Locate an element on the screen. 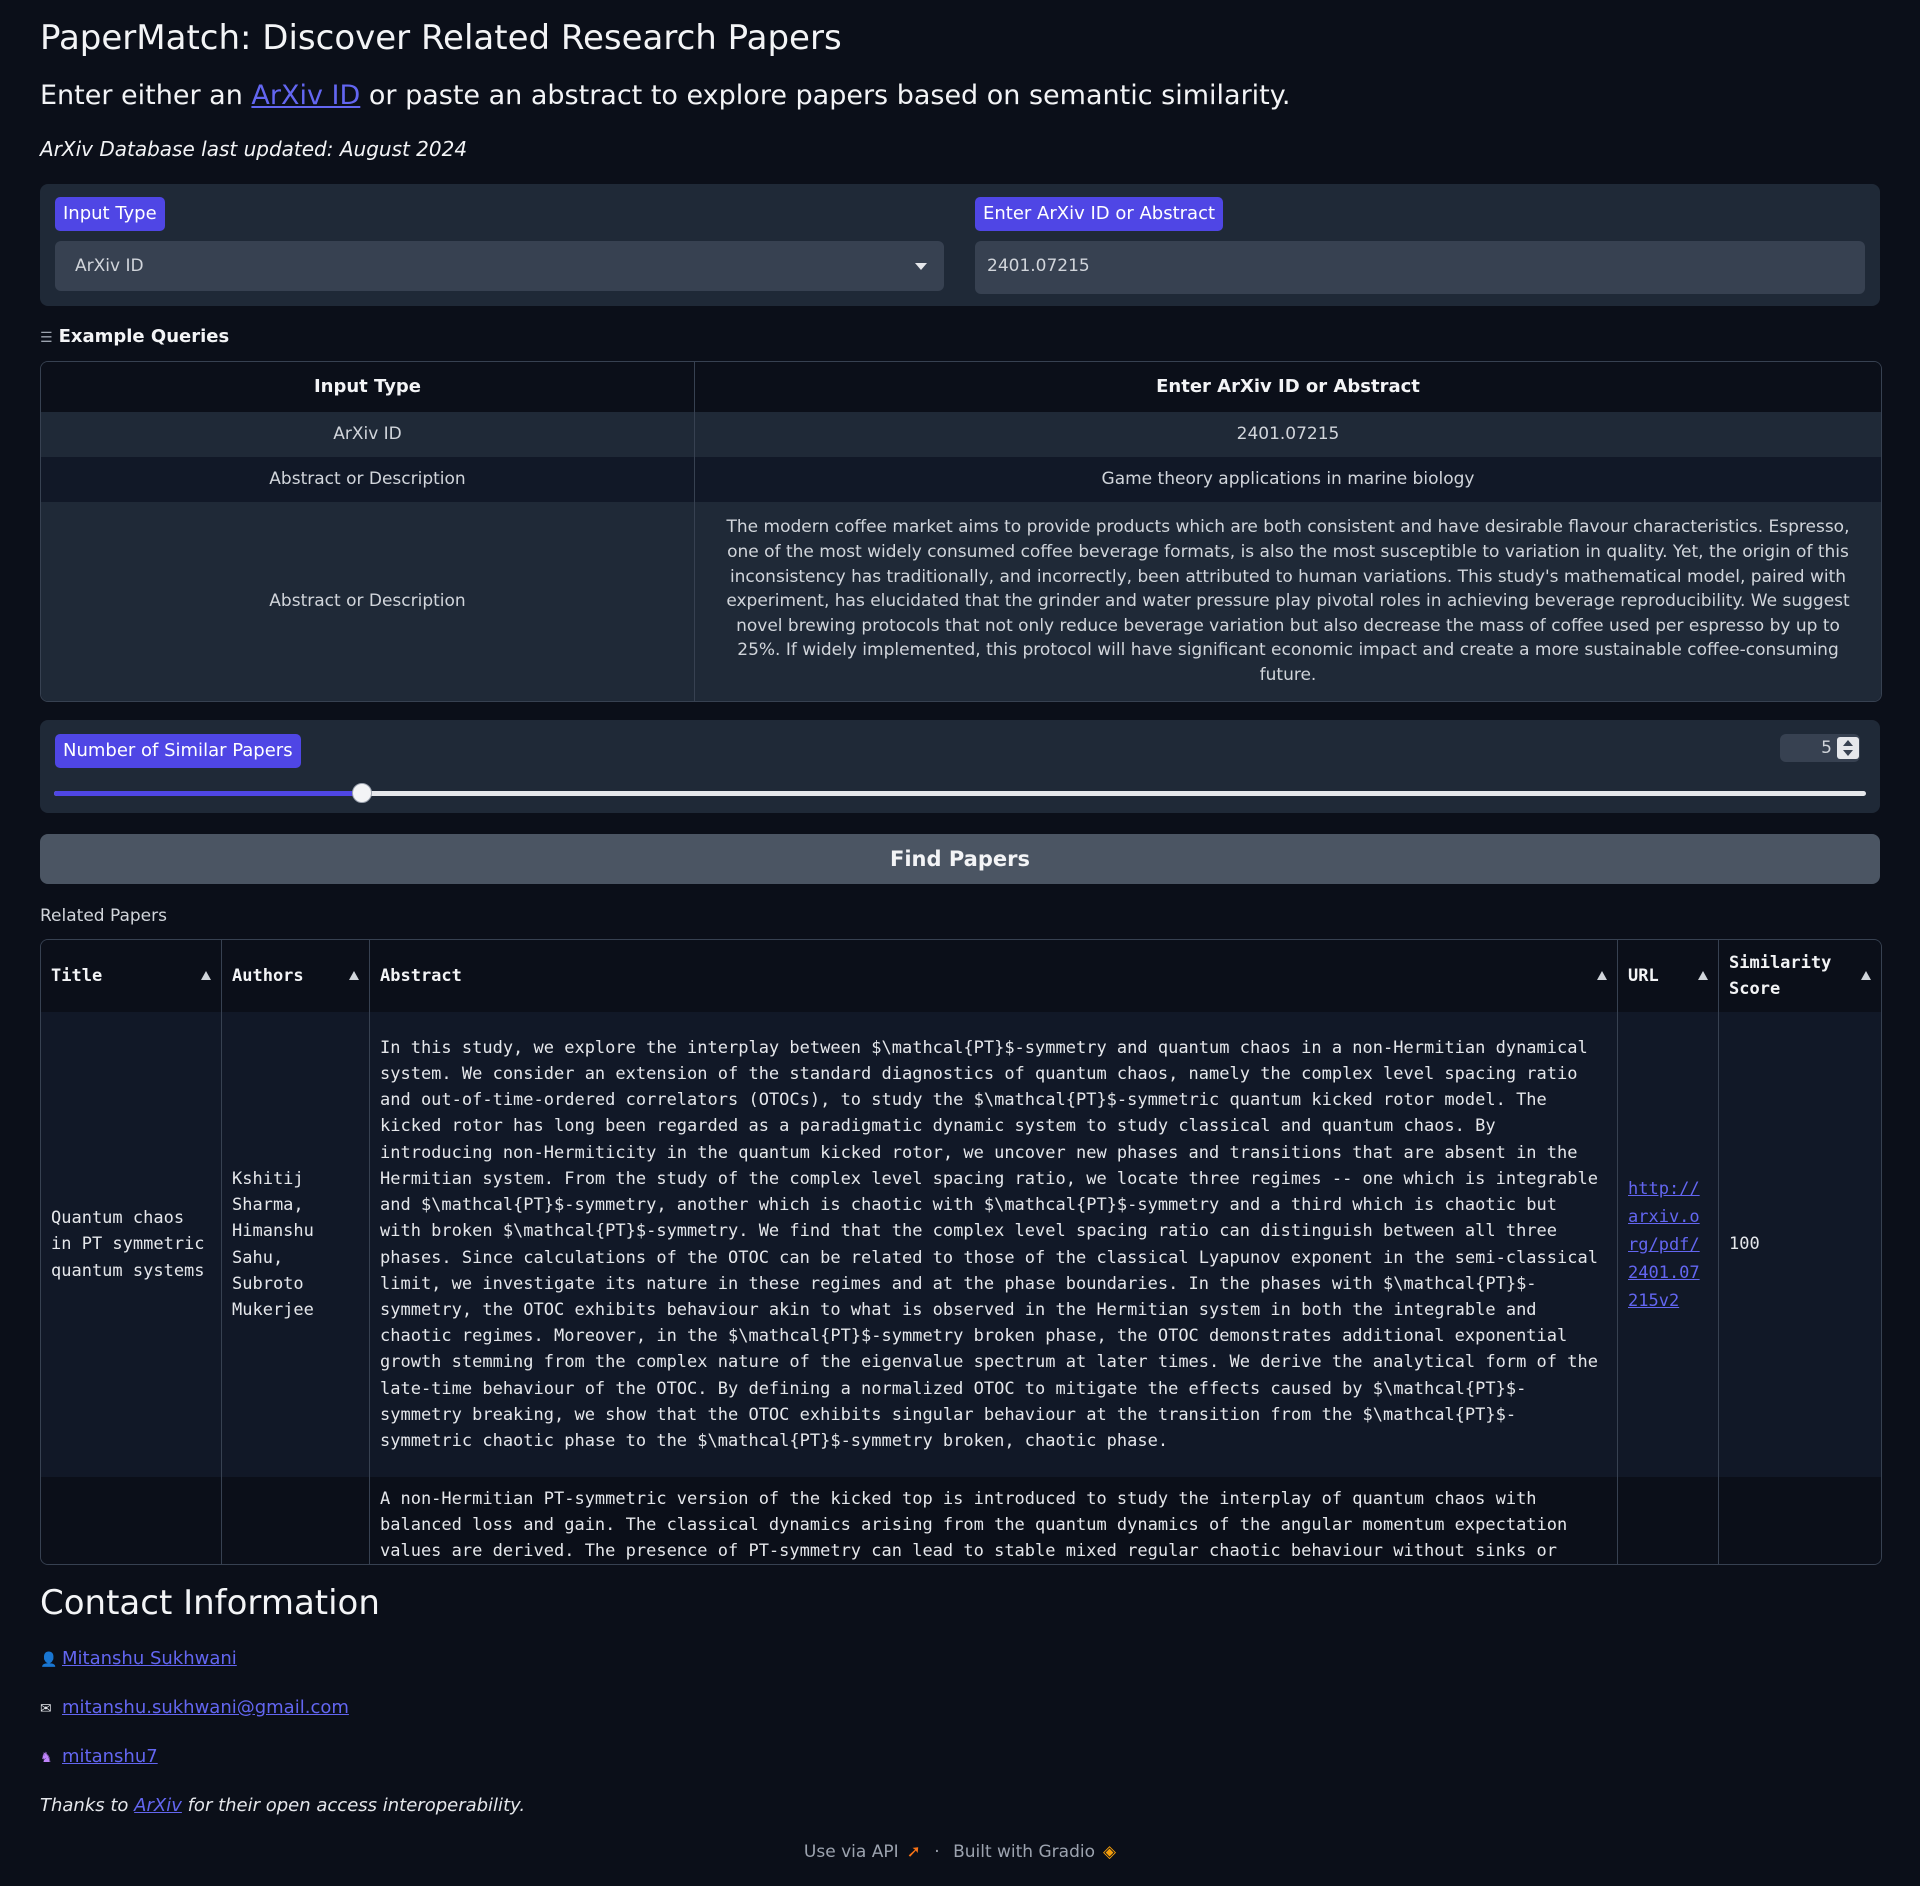  chevron-down-icon is located at coordinates (921, 266).